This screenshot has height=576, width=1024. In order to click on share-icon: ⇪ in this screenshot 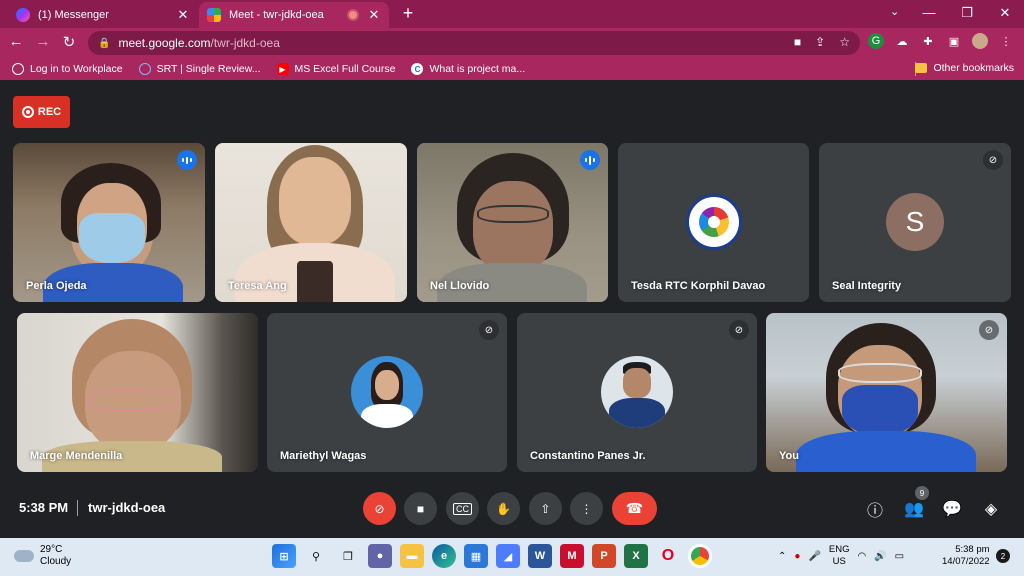, I will do `click(820, 42)`.